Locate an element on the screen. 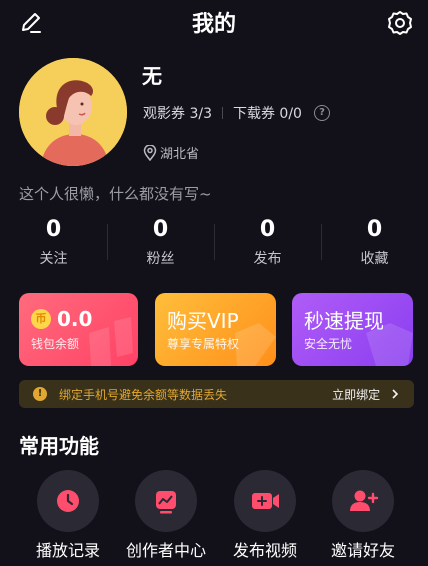  avatar is located at coordinates (73, 112).